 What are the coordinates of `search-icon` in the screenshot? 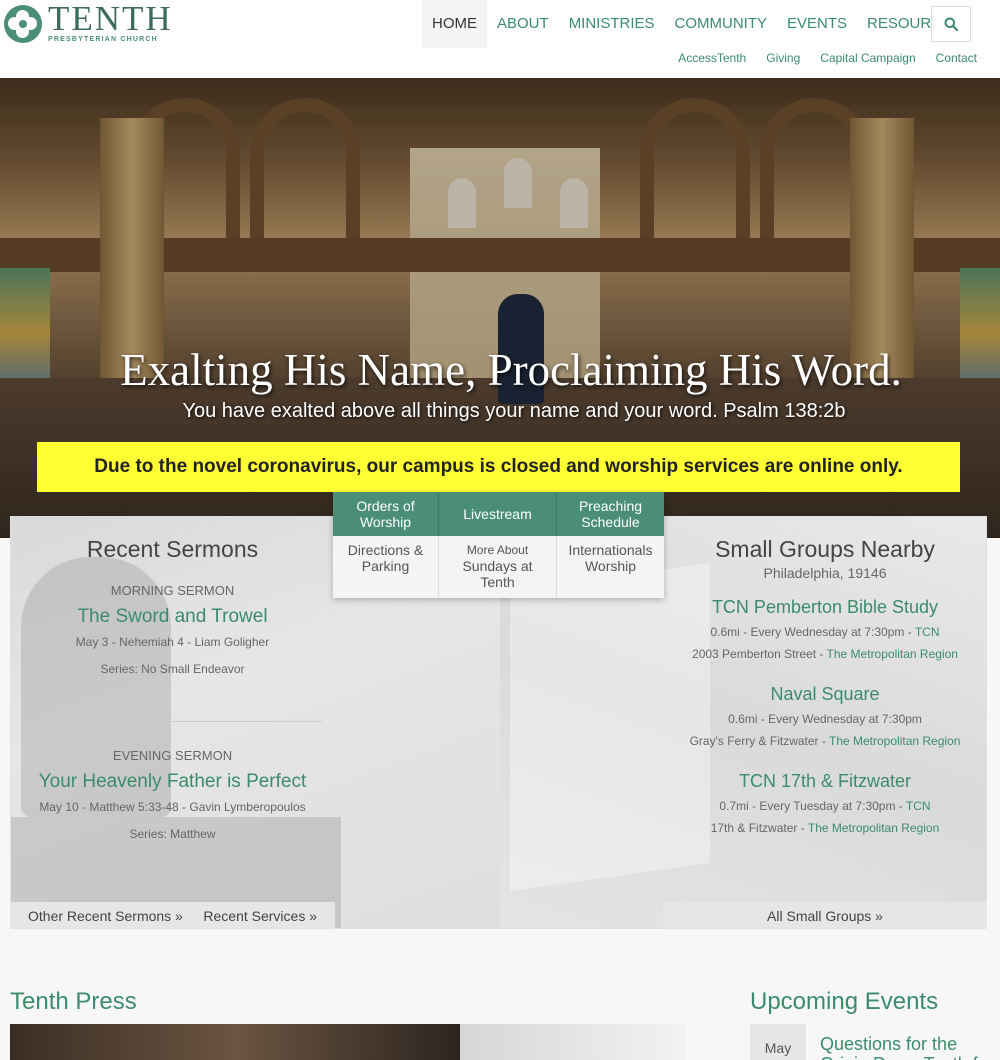 It's located at (951, 24).